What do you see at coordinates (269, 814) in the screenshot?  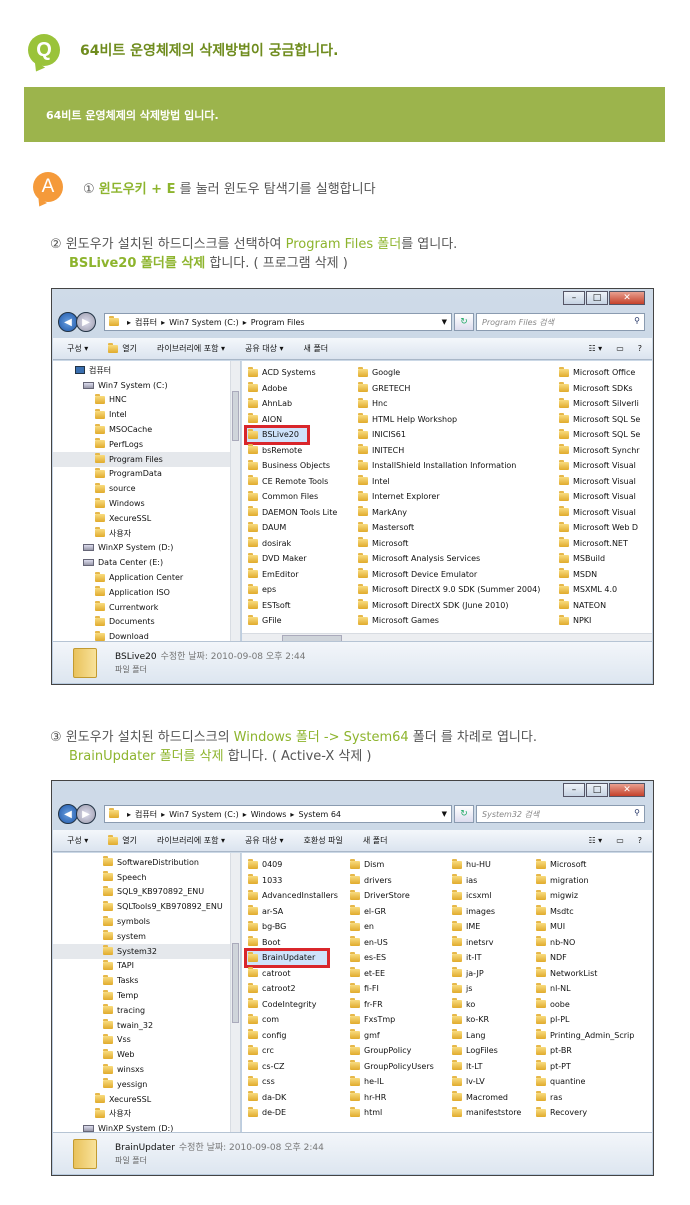 I see `address-segment: Windows` at bounding box center [269, 814].